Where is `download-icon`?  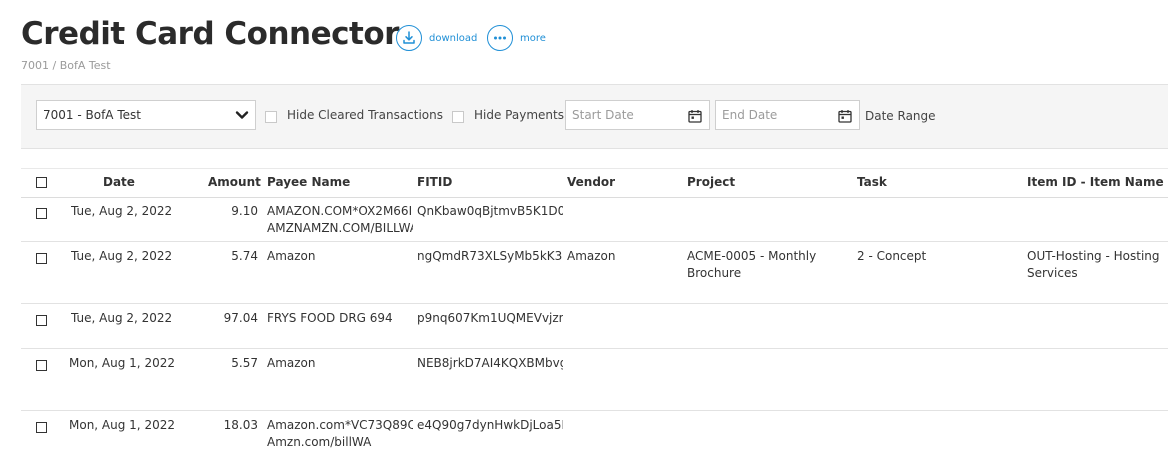
download-icon is located at coordinates (409, 38).